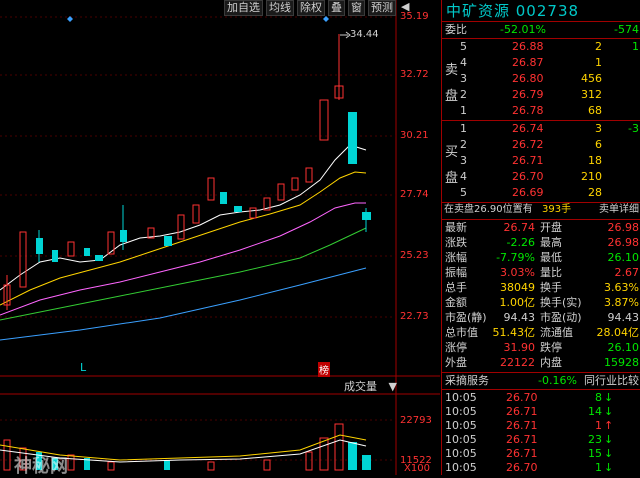 Image resolution: width=640 pixels, height=478 pixels. Describe the element at coordinates (456, 287) in the screenshot. I see `stat-label: 总手` at that location.